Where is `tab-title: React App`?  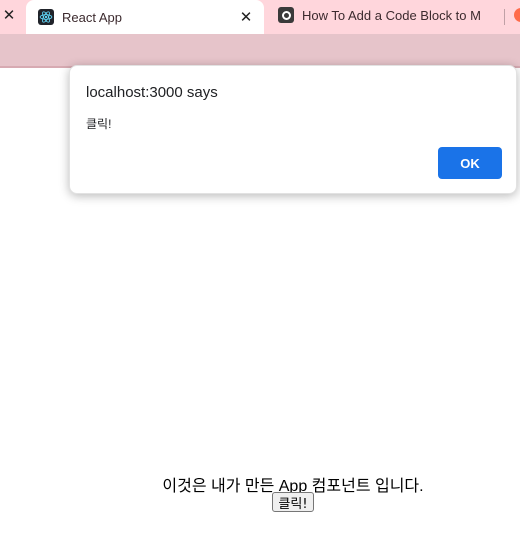
tab-title: React App is located at coordinates (92, 17).